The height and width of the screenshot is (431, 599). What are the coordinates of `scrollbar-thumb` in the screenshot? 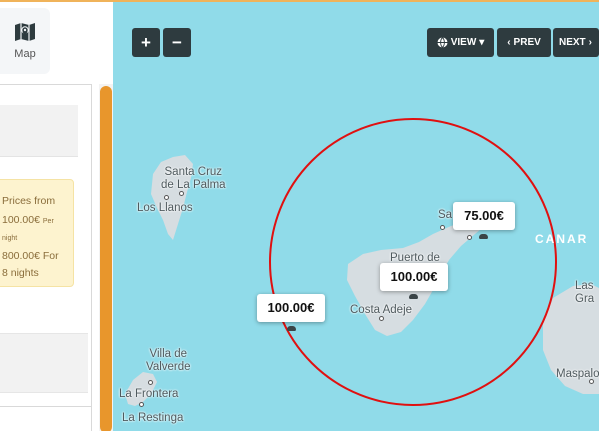 It's located at (106, 258).